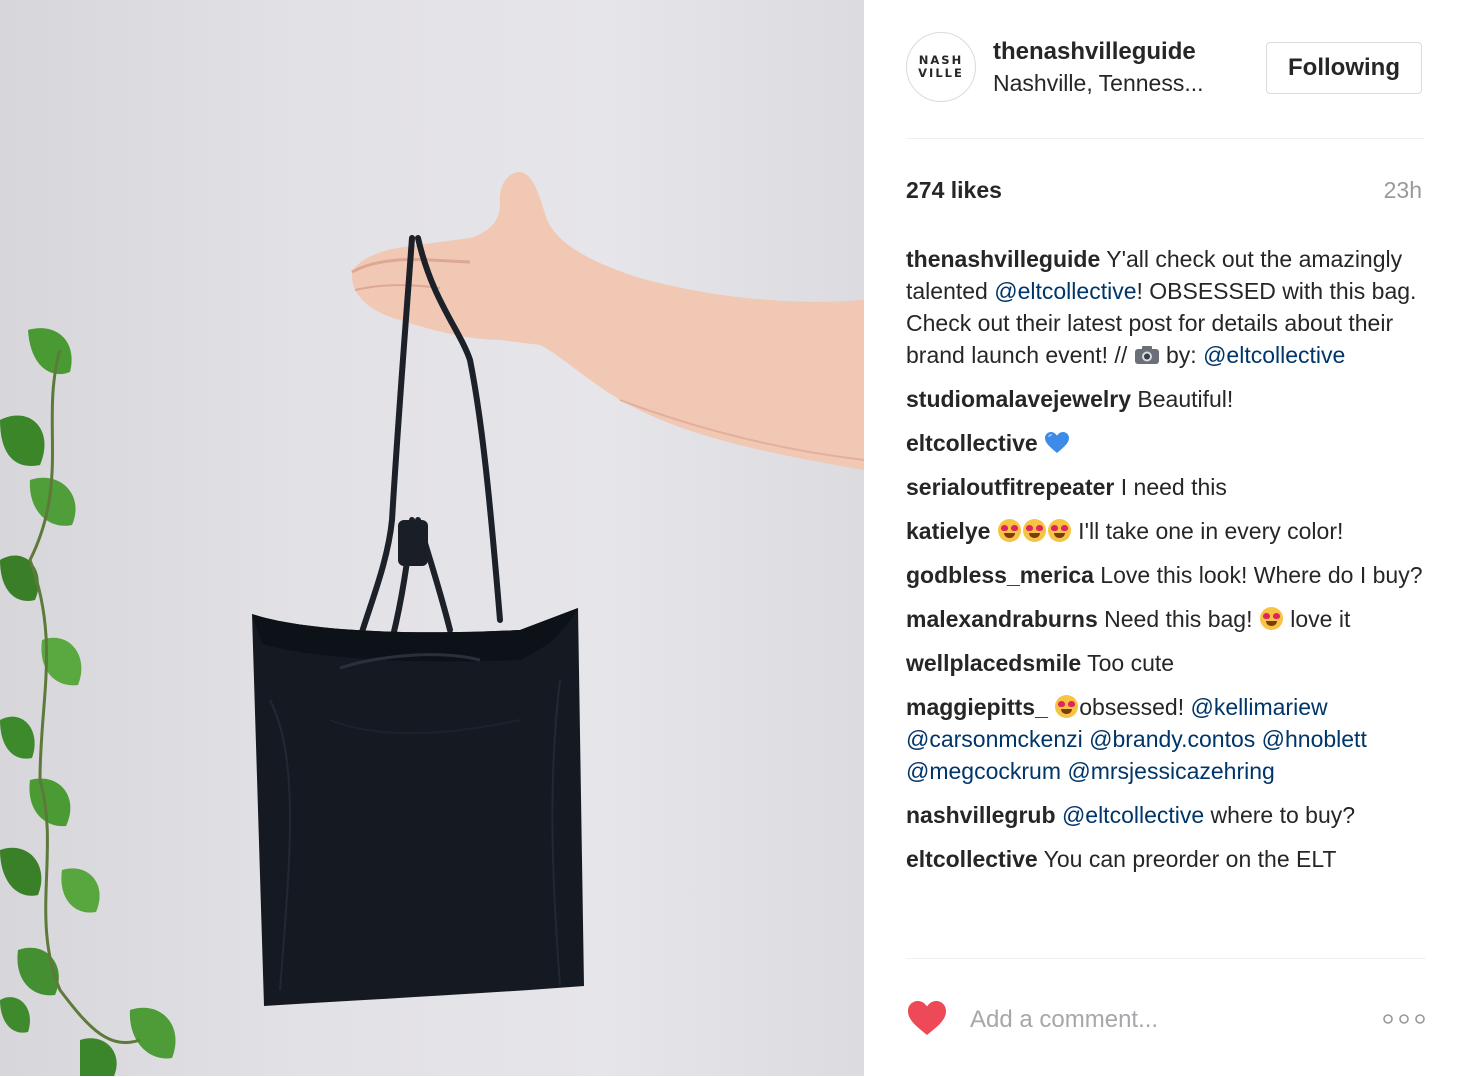 The width and height of the screenshot is (1466, 1077). What do you see at coordinates (948, 531) in the screenshot?
I see `comment-username: katielye` at bounding box center [948, 531].